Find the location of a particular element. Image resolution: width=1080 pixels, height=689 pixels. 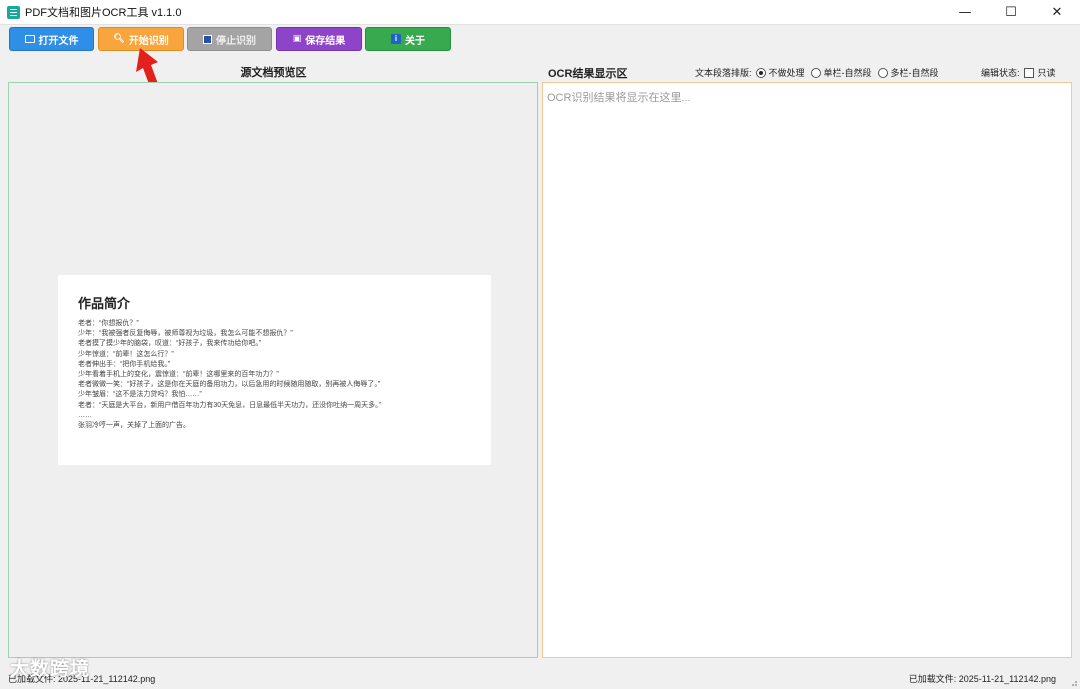

layout-option-single-column: 单栏-自然段 is located at coordinates (841, 72).